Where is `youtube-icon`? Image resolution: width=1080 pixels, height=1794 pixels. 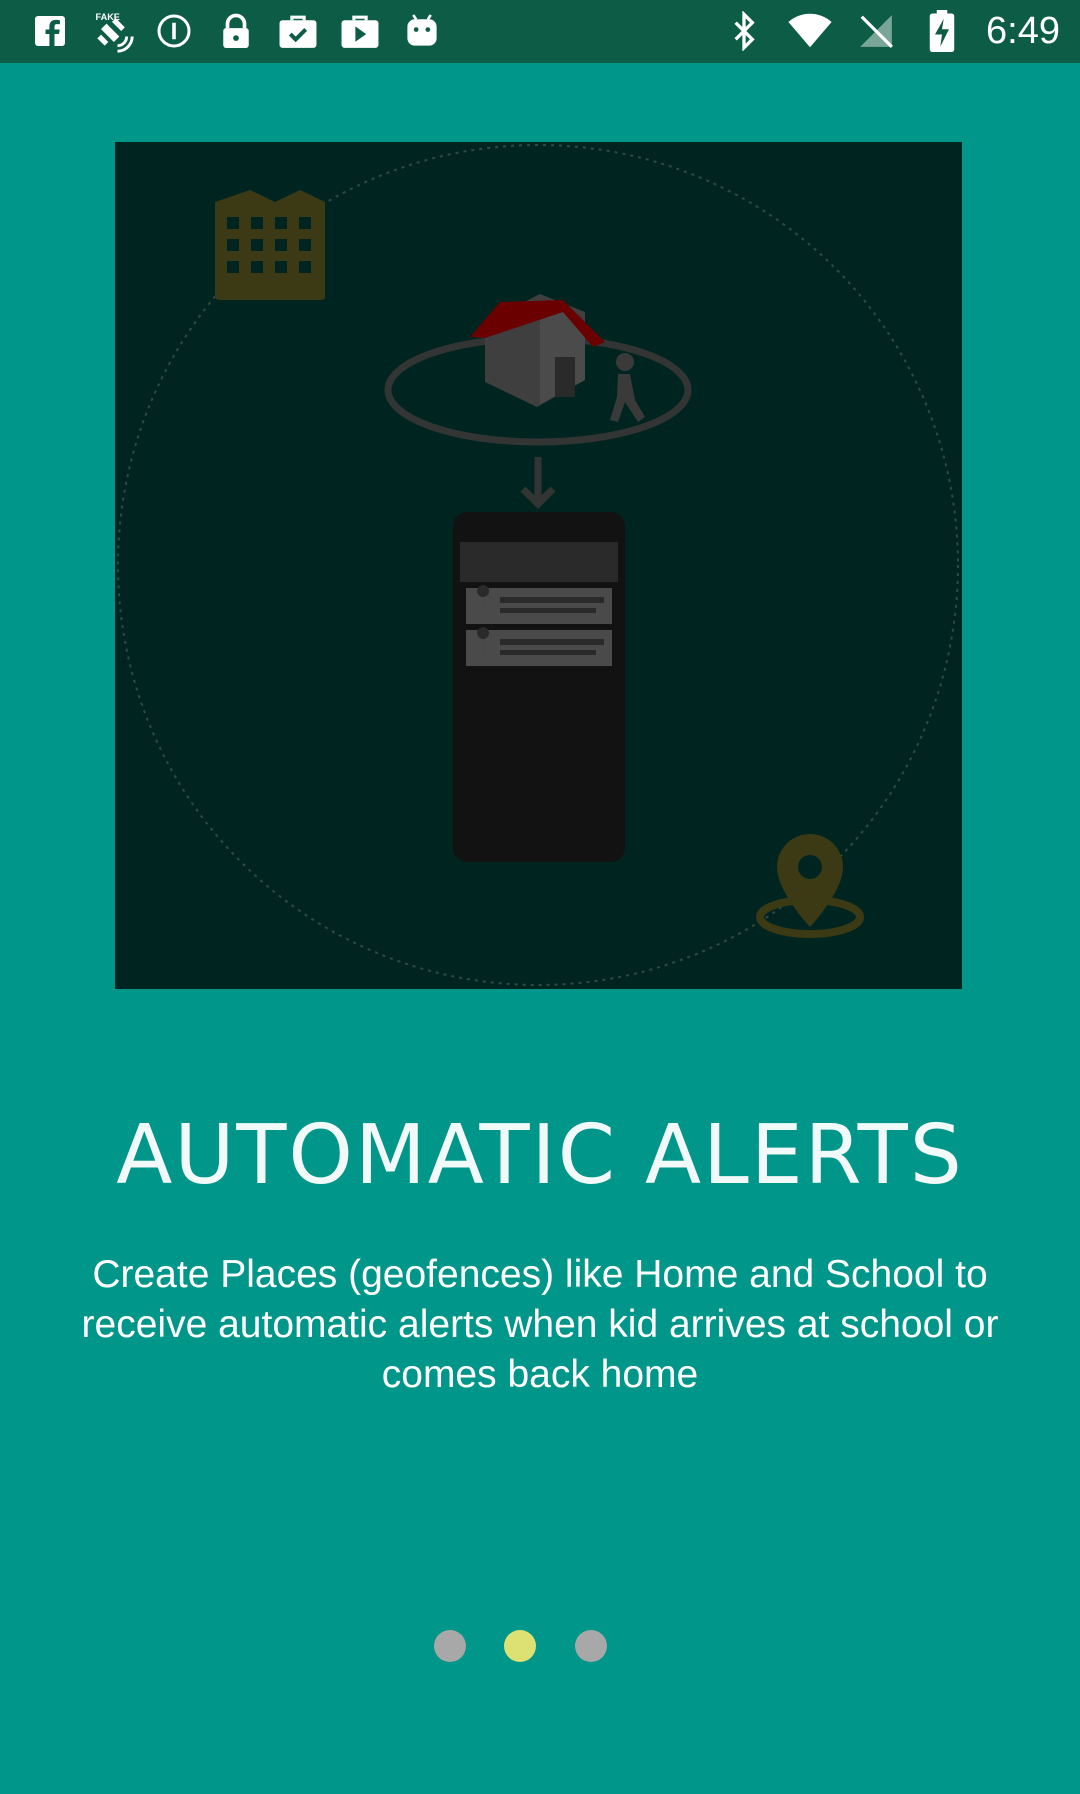 youtube-icon is located at coordinates (360, 31).